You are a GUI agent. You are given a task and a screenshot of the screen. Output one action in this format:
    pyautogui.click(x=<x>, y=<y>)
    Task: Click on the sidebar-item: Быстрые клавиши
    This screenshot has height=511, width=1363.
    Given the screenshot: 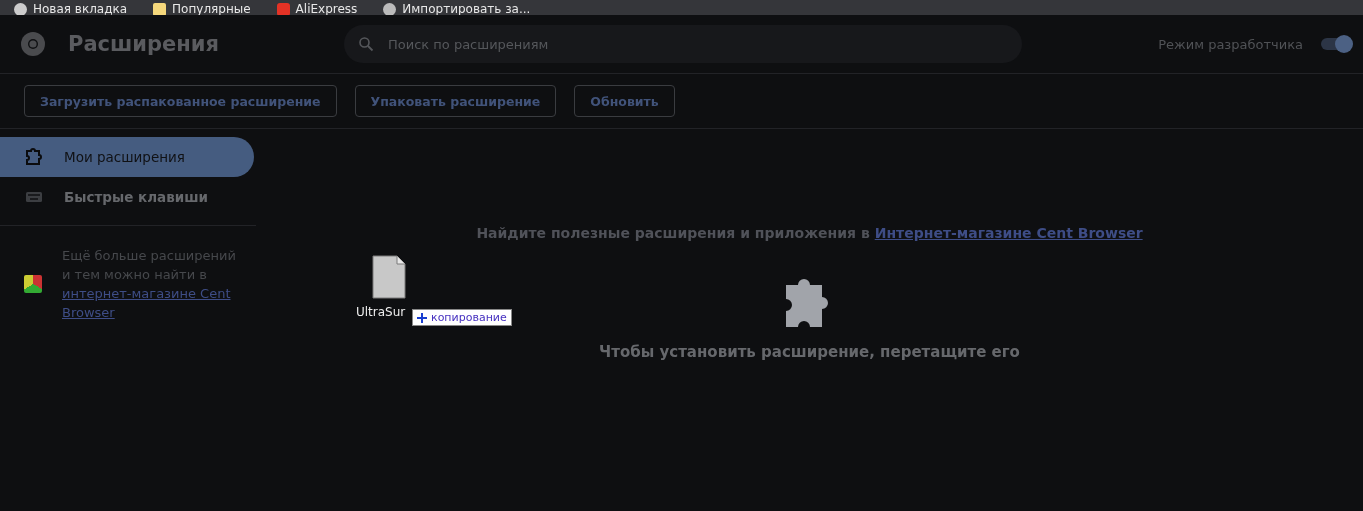 What is the action you would take?
    pyautogui.click(x=127, y=197)
    